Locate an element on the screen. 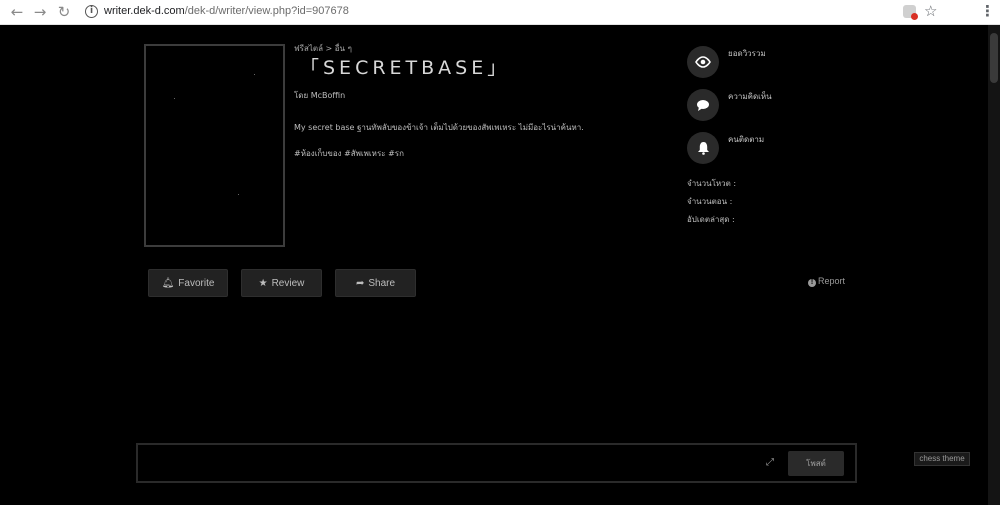 This screenshot has height=505, width=1000. votes-label: จำนวนโหวต : is located at coordinates (712, 183).